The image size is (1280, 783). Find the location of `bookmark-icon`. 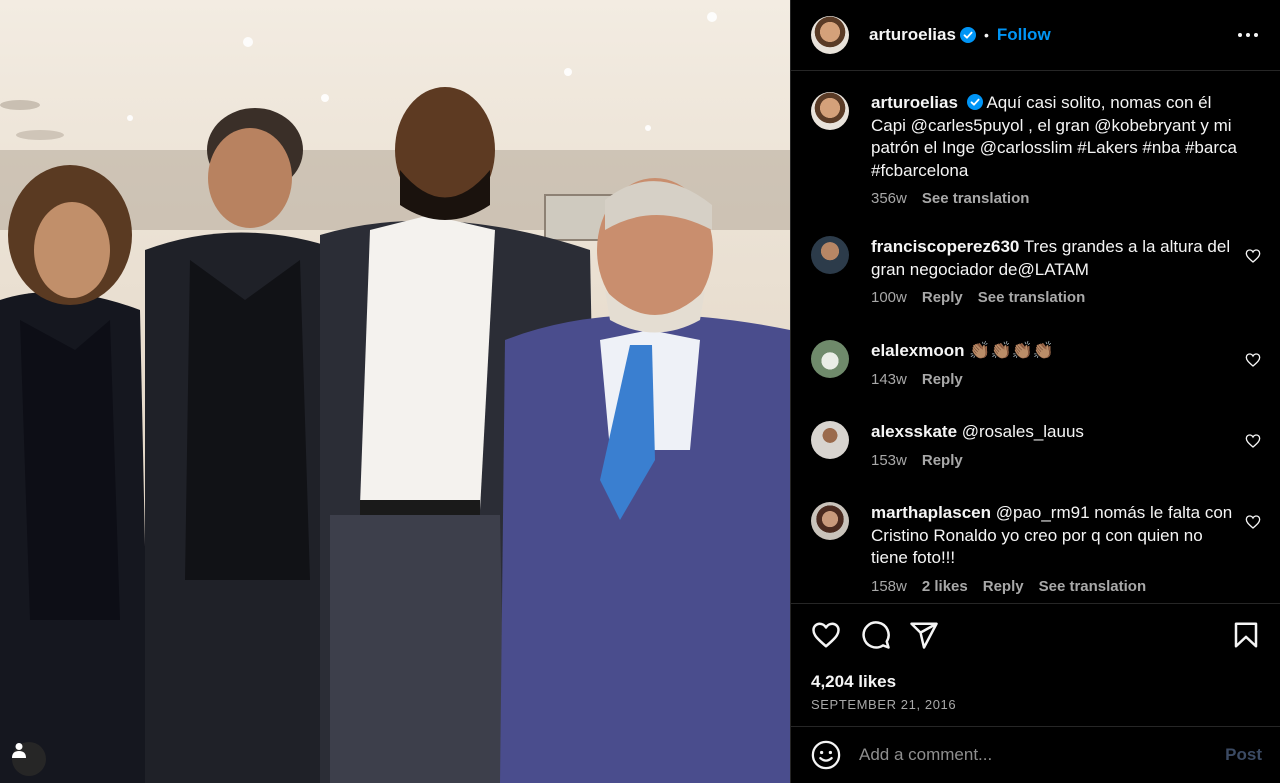

bookmark-icon is located at coordinates (1246, 635).